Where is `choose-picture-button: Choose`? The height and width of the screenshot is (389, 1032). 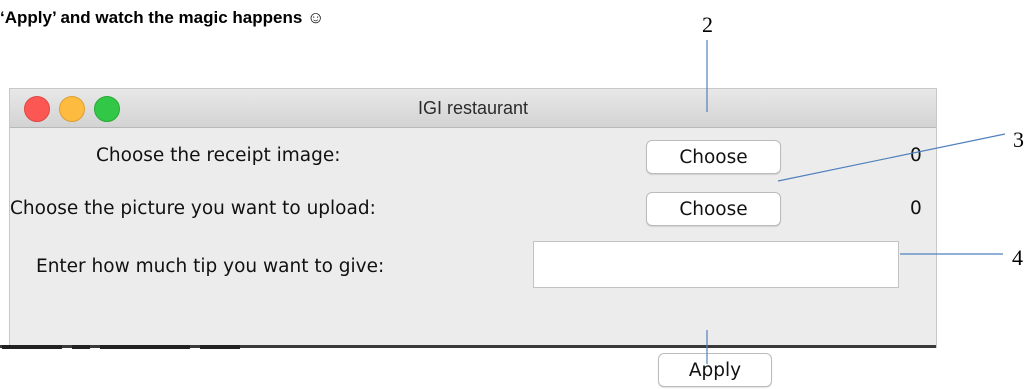
choose-picture-button: Choose is located at coordinates (713, 209).